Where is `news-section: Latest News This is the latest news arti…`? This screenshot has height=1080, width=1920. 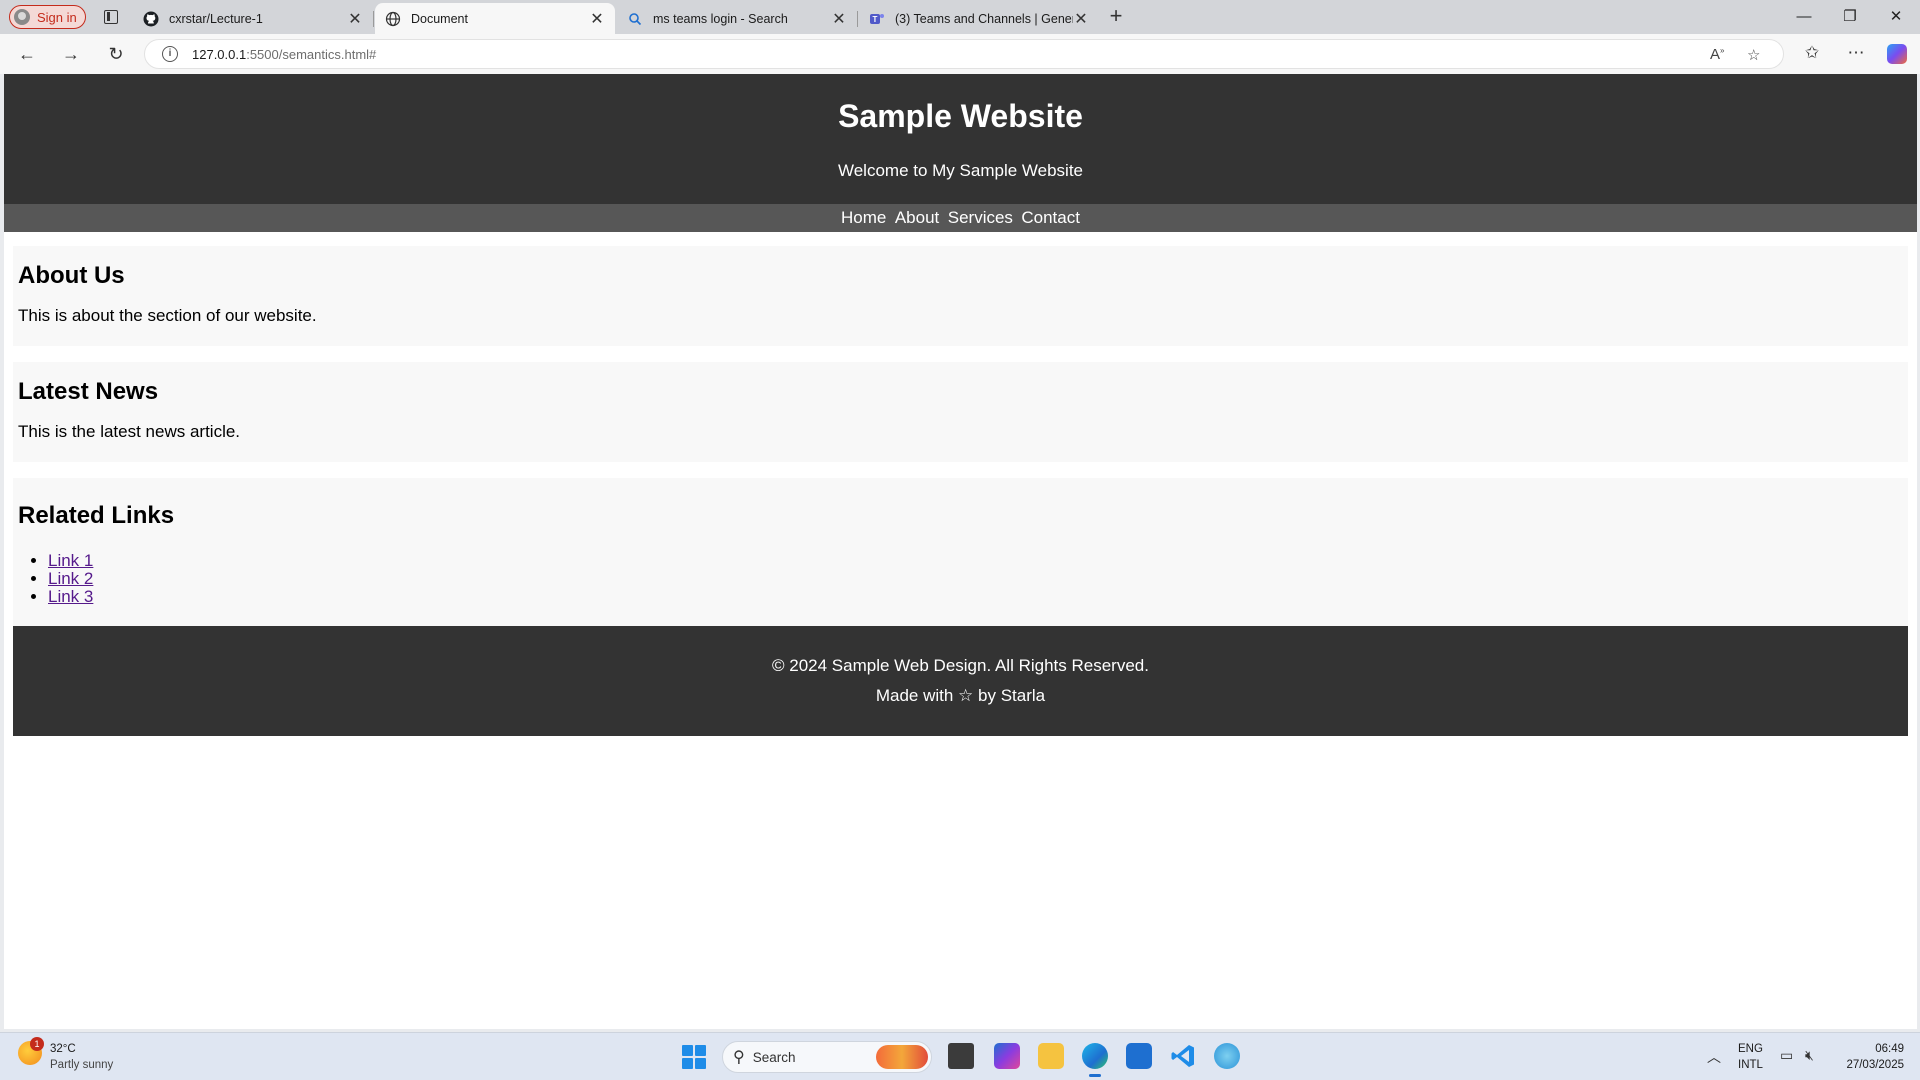 news-section: Latest News This is the latest news arti… is located at coordinates (960, 412).